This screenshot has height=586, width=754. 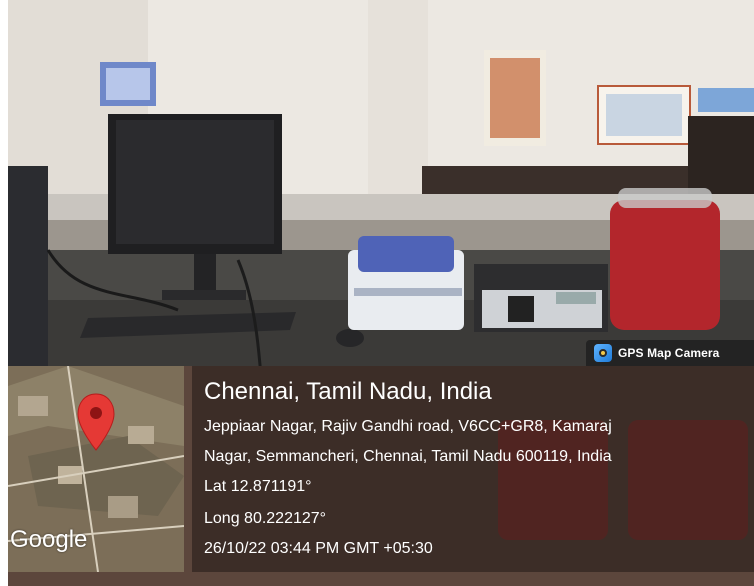 What do you see at coordinates (318, 548) in the screenshot?
I see `timestamp: 26/10/22 03:44 PM GMT +05:30` at bounding box center [318, 548].